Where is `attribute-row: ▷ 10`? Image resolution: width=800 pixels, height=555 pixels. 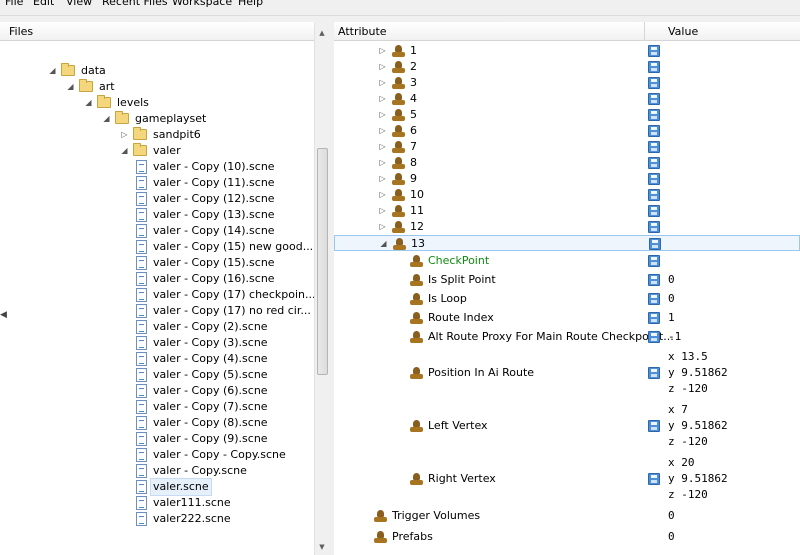 attribute-row: ▷ 10 is located at coordinates (567, 195).